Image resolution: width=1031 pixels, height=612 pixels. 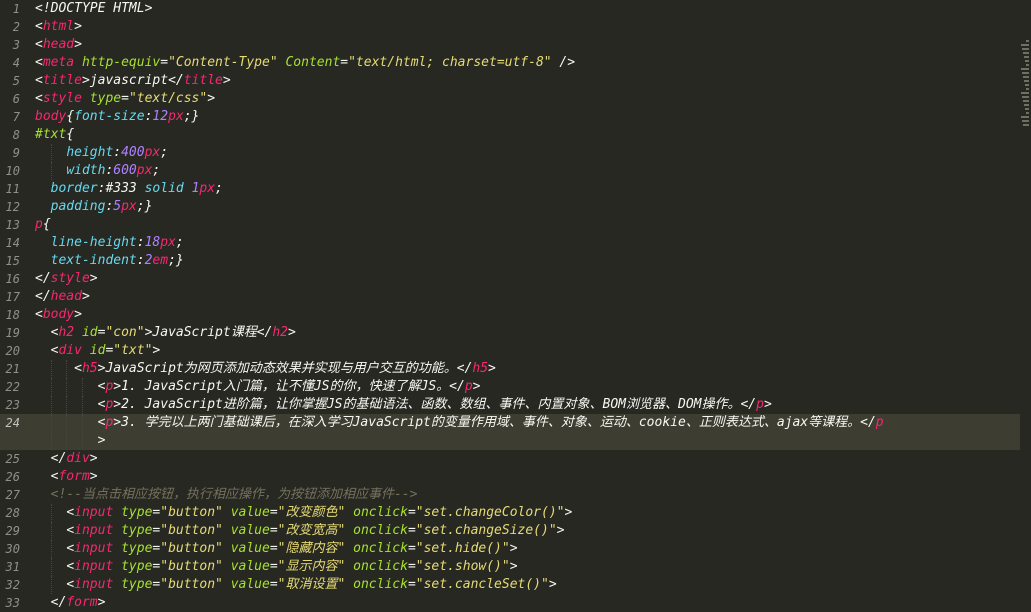 I want to click on code-token: body, so click(x=51, y=116).